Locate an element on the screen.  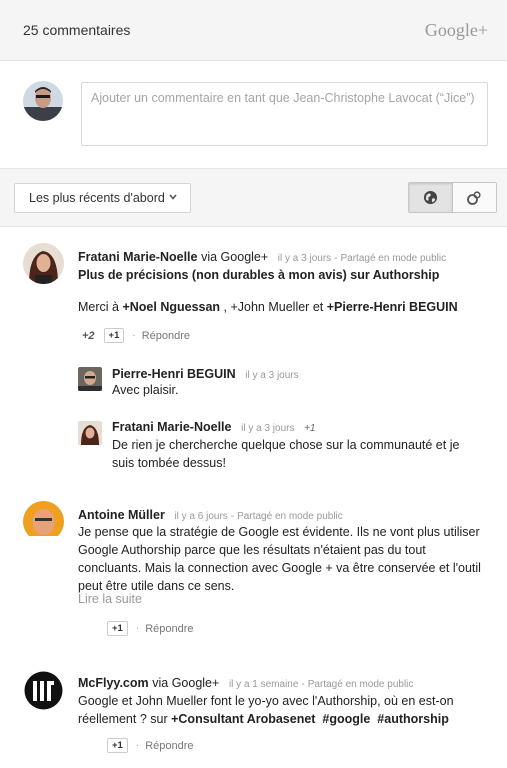
read-more-link: Lire la suite is located at coordinates (110, 599).